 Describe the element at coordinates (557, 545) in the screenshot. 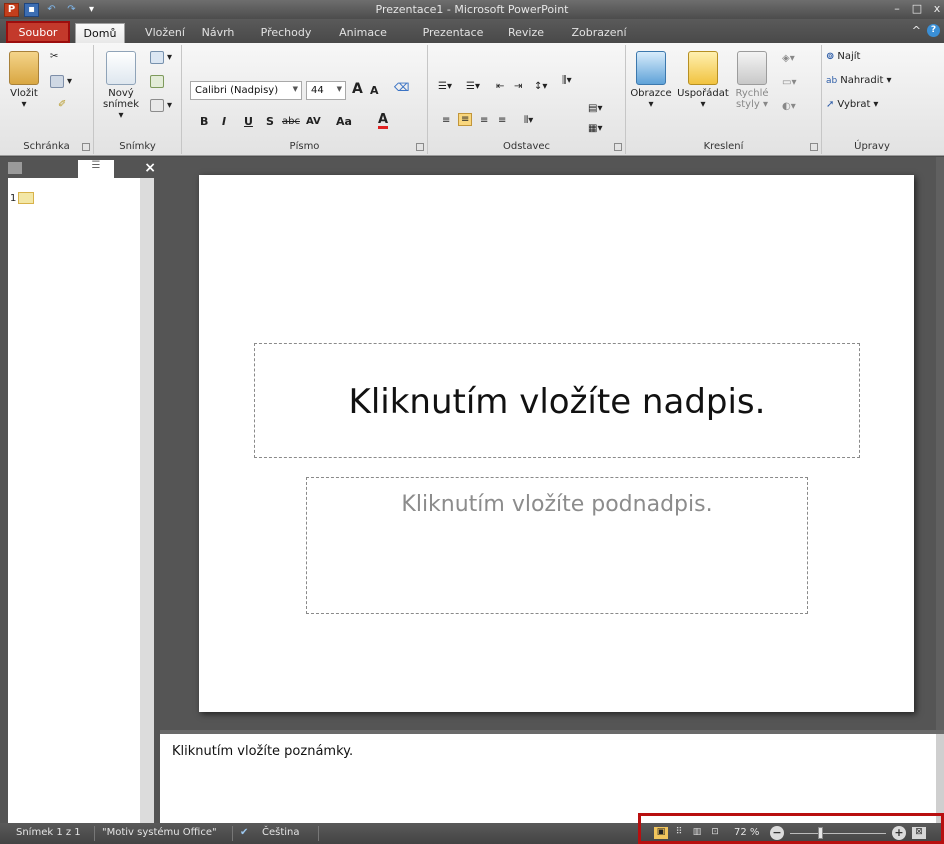

I see `subtitle-placeholder: Kliknutím vložíte podnadpis.` at that location.